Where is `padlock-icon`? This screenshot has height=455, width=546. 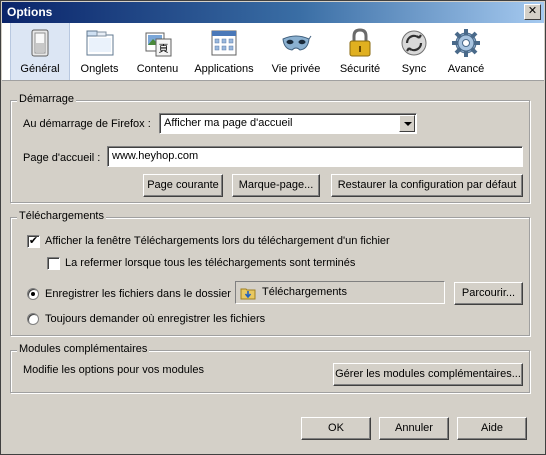
padlock-icon is located at coordinates (360, 42).